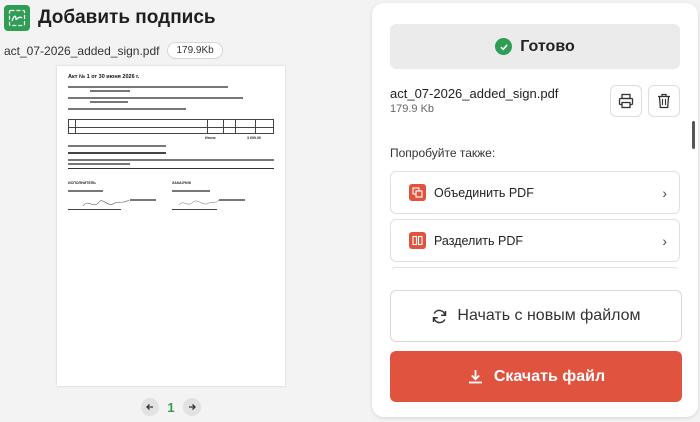 Image resolution: width=700 pixels, height=422 pixels. Describe the element at coordinates (440, 316) in the screenshot. I see `refresh-icon` at that location.